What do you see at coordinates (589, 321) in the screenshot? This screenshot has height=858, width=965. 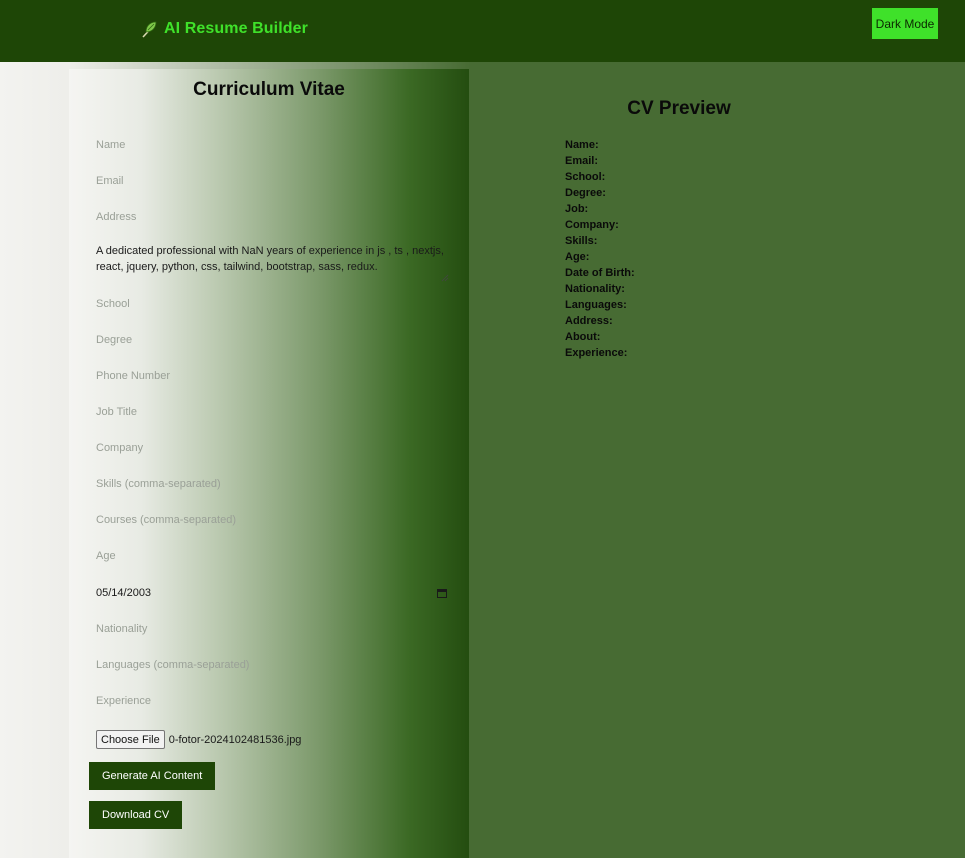 I see `preview-label-address: Address:` at bounding box center [589, 321].